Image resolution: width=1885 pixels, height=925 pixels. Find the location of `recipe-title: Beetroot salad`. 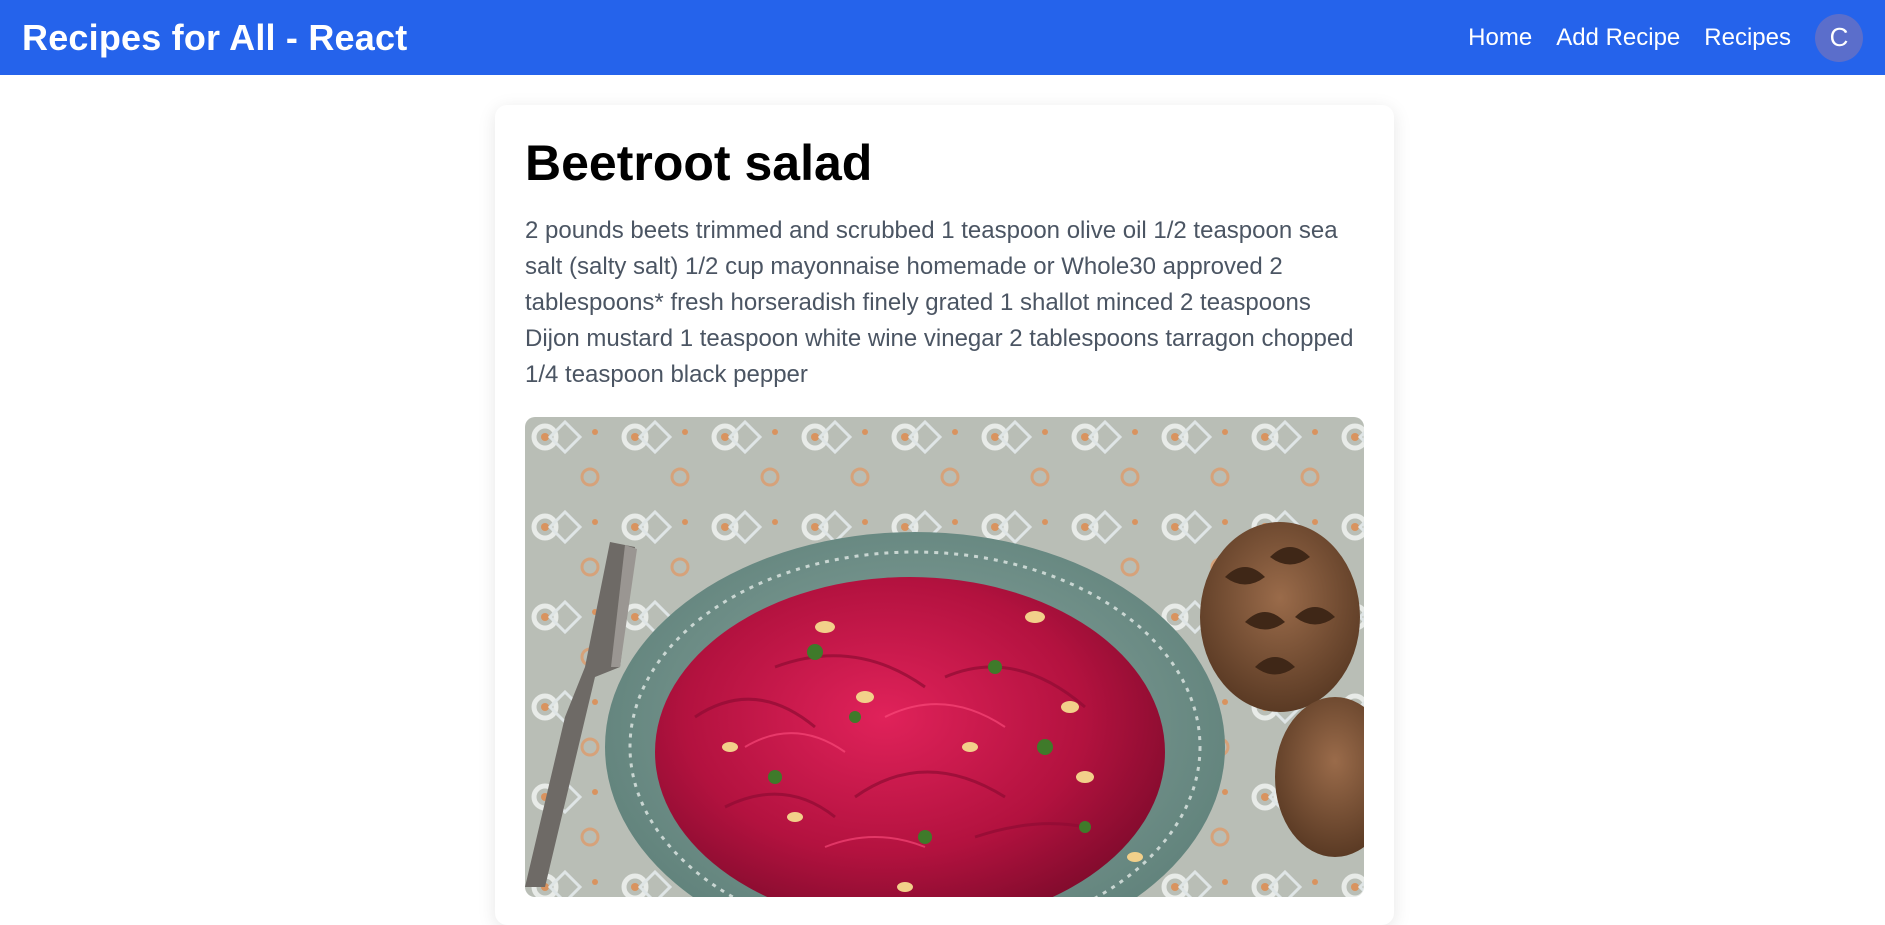

recipe-title: Beetroot salad is located at coordinates (699, 163).